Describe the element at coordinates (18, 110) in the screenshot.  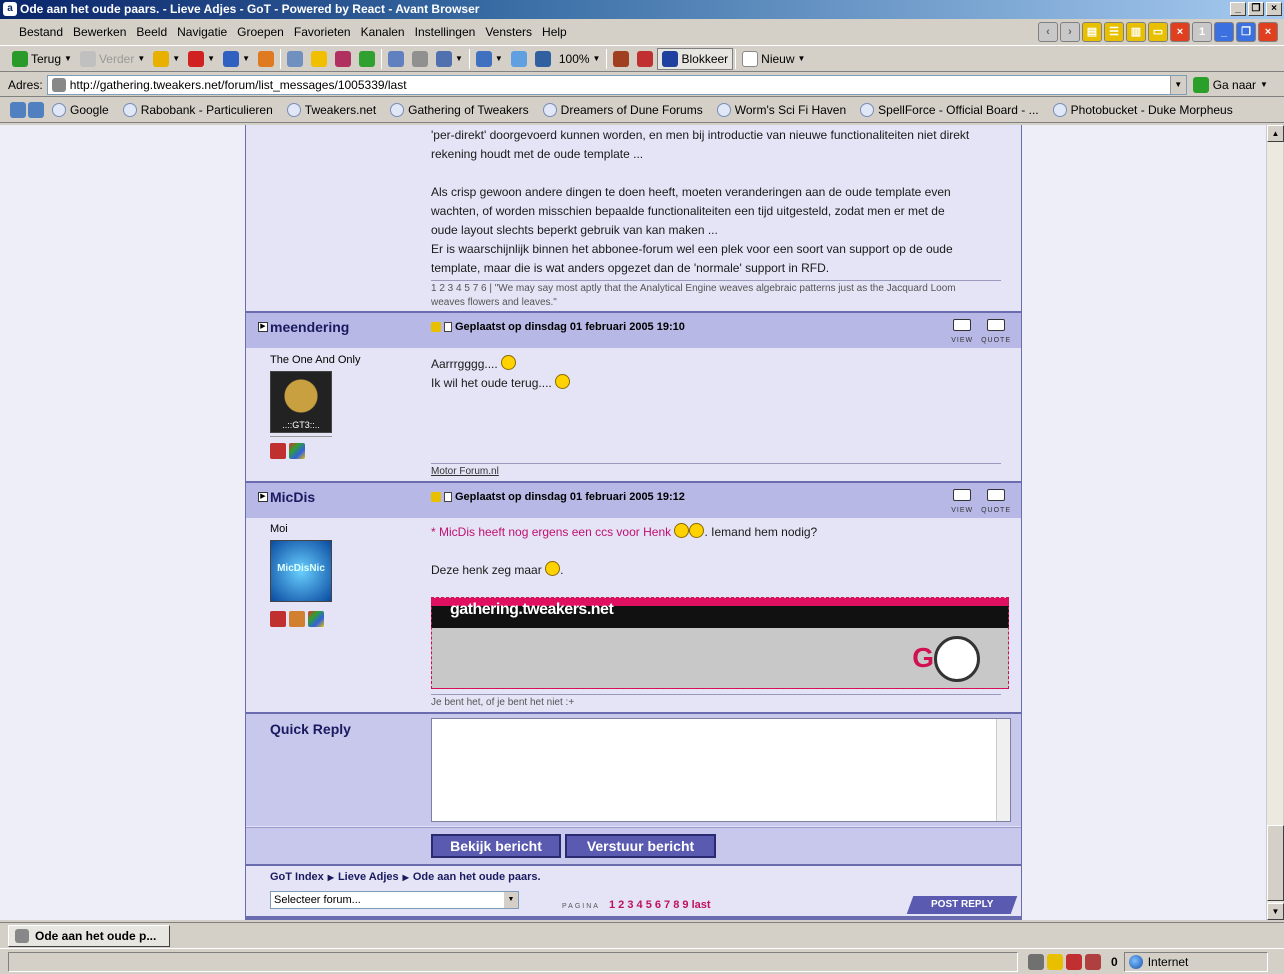
I see `links-settings-icon` at that location.